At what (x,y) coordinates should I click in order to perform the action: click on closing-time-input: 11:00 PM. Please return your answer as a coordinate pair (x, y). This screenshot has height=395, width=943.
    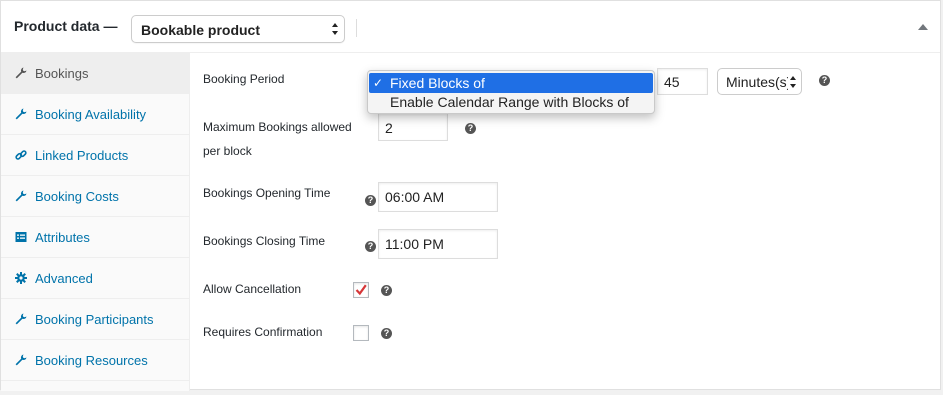
    Looking at the image, I should click on (438, 244).